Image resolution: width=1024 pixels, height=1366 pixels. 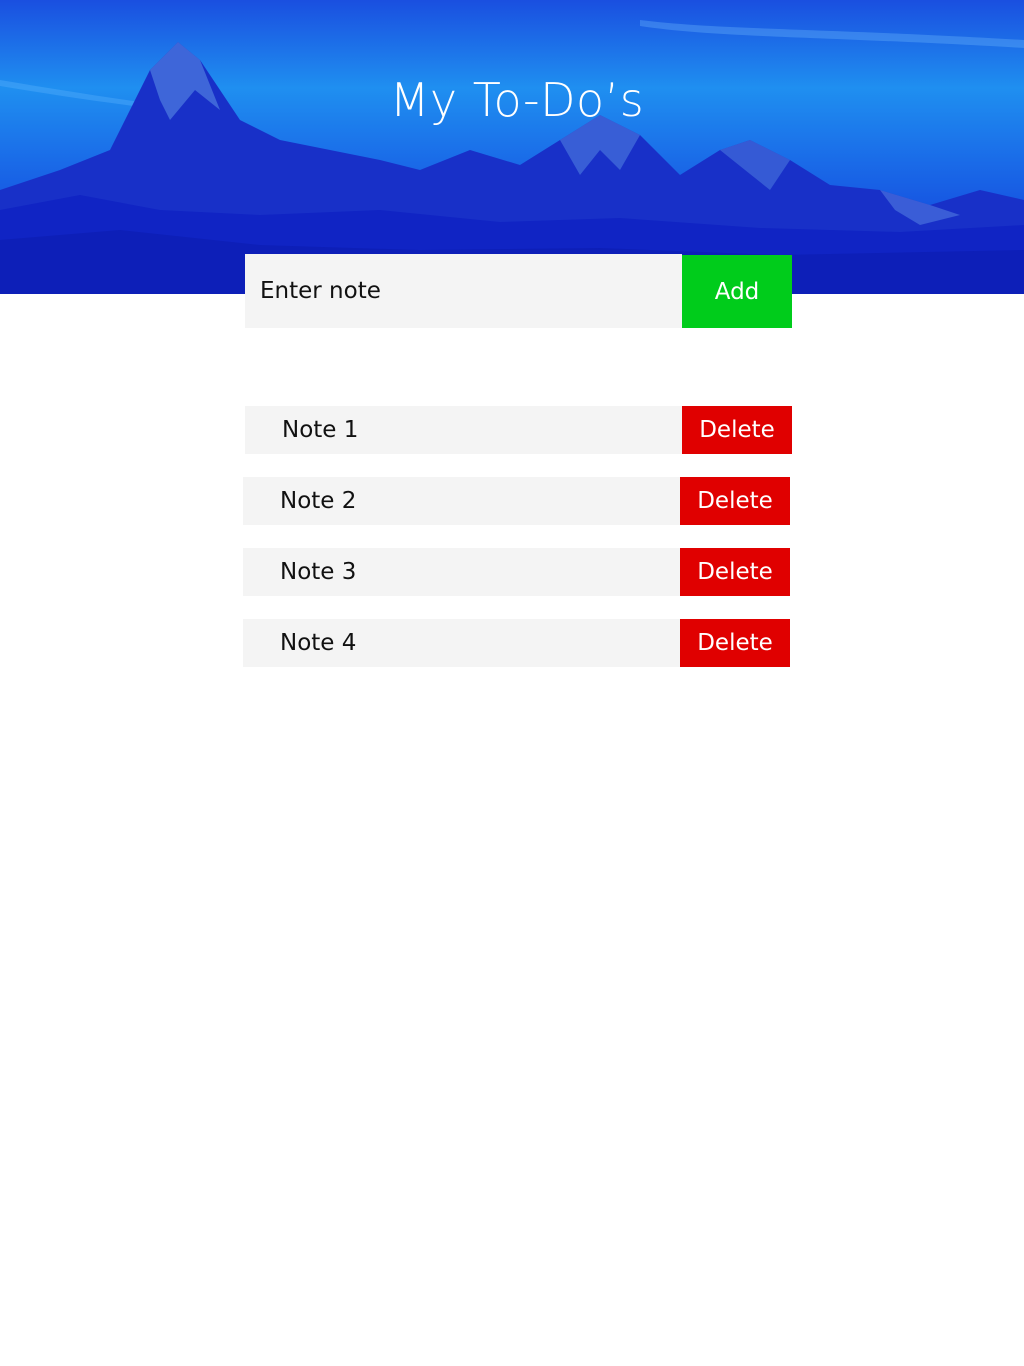 I want to click on todo-item: Note 4 Delete, so click(x=516, y=643).